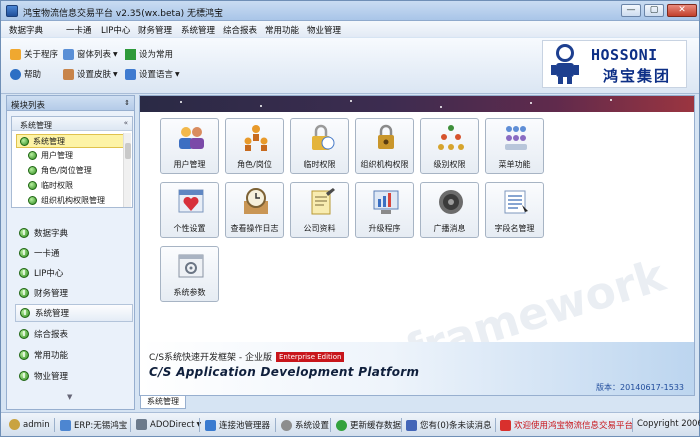 Image resolution: width=700 pixels, height=437 pixels. What do you see at coordinates (72, 124) in the screenshot?
I see `submenu-header: 系统管理 «` at bounding box center [72, 124].